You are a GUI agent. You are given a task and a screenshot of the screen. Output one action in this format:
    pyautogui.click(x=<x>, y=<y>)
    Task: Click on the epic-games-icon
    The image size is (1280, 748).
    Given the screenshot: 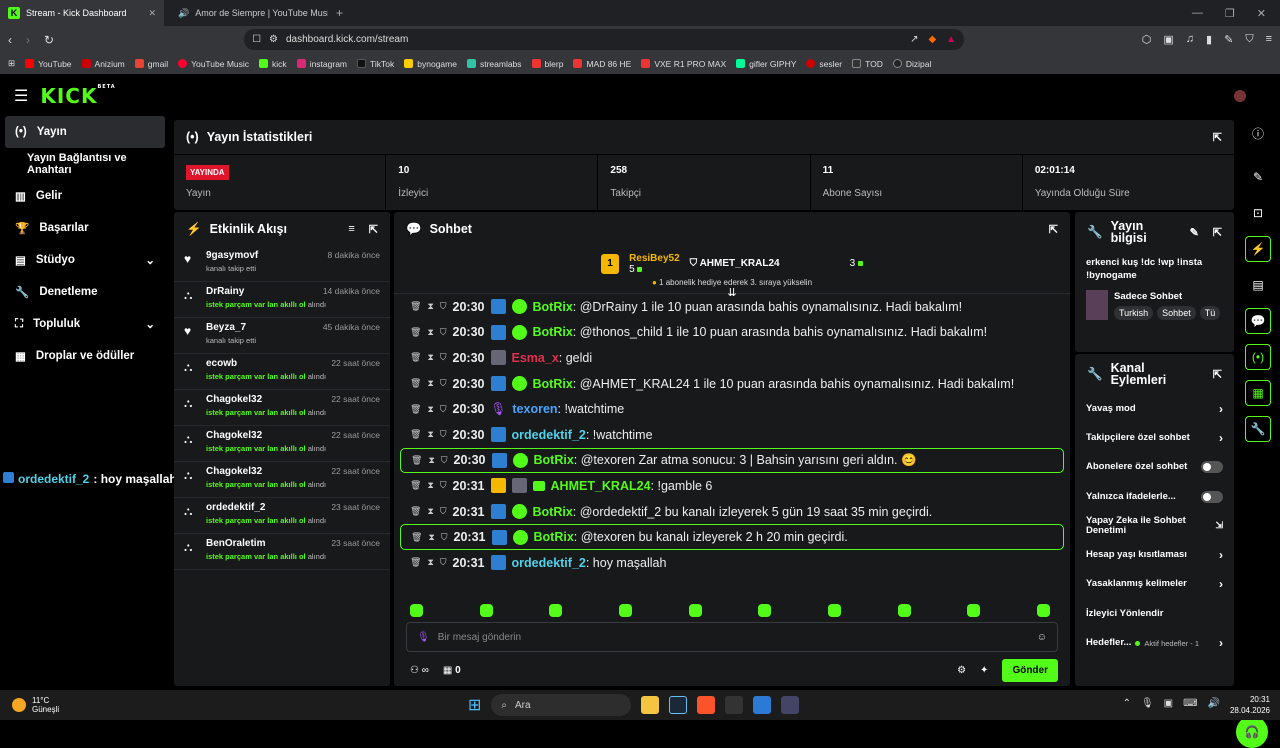 What is the action you would take?
    pyautogui.click(x=734, y=705)
    